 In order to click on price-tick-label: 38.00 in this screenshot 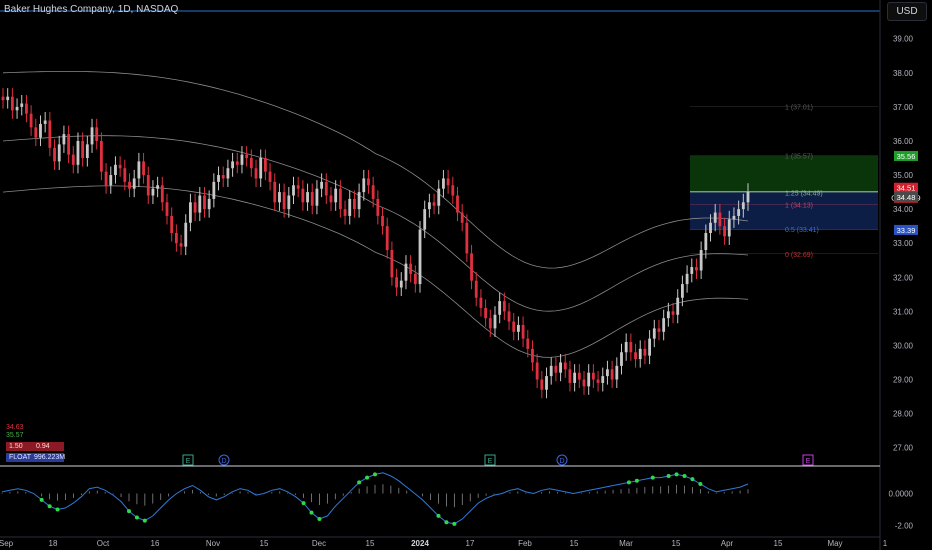, I will do `click(903, 73)`.